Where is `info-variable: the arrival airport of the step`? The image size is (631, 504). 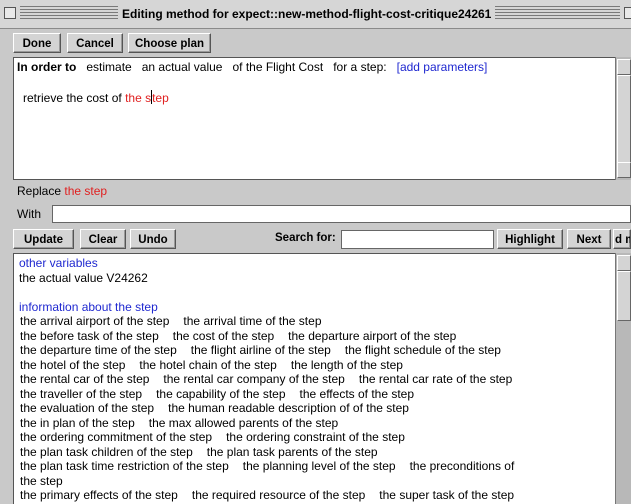 info-variable: the arrival airport of the step is located at coordinates (94, 321).